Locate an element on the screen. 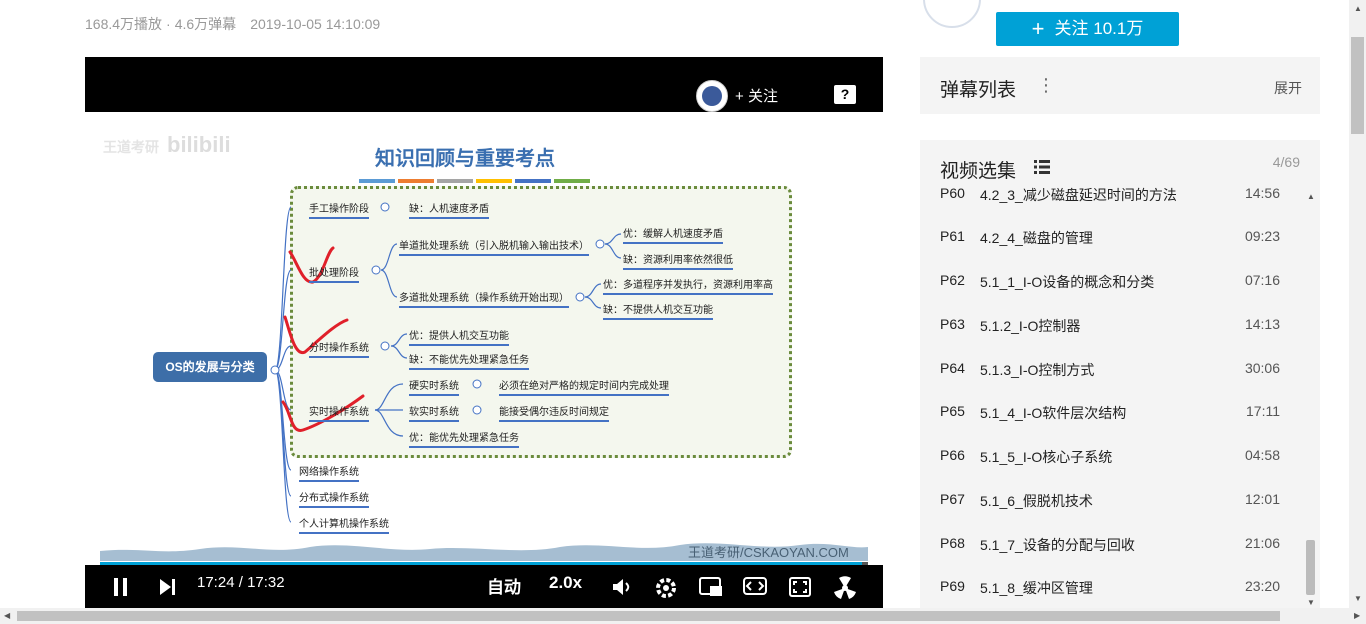 The height and width of the screenshot is (624, 1366). time-display: 17:24 / 17:32 is located at coordinates (241, 582).